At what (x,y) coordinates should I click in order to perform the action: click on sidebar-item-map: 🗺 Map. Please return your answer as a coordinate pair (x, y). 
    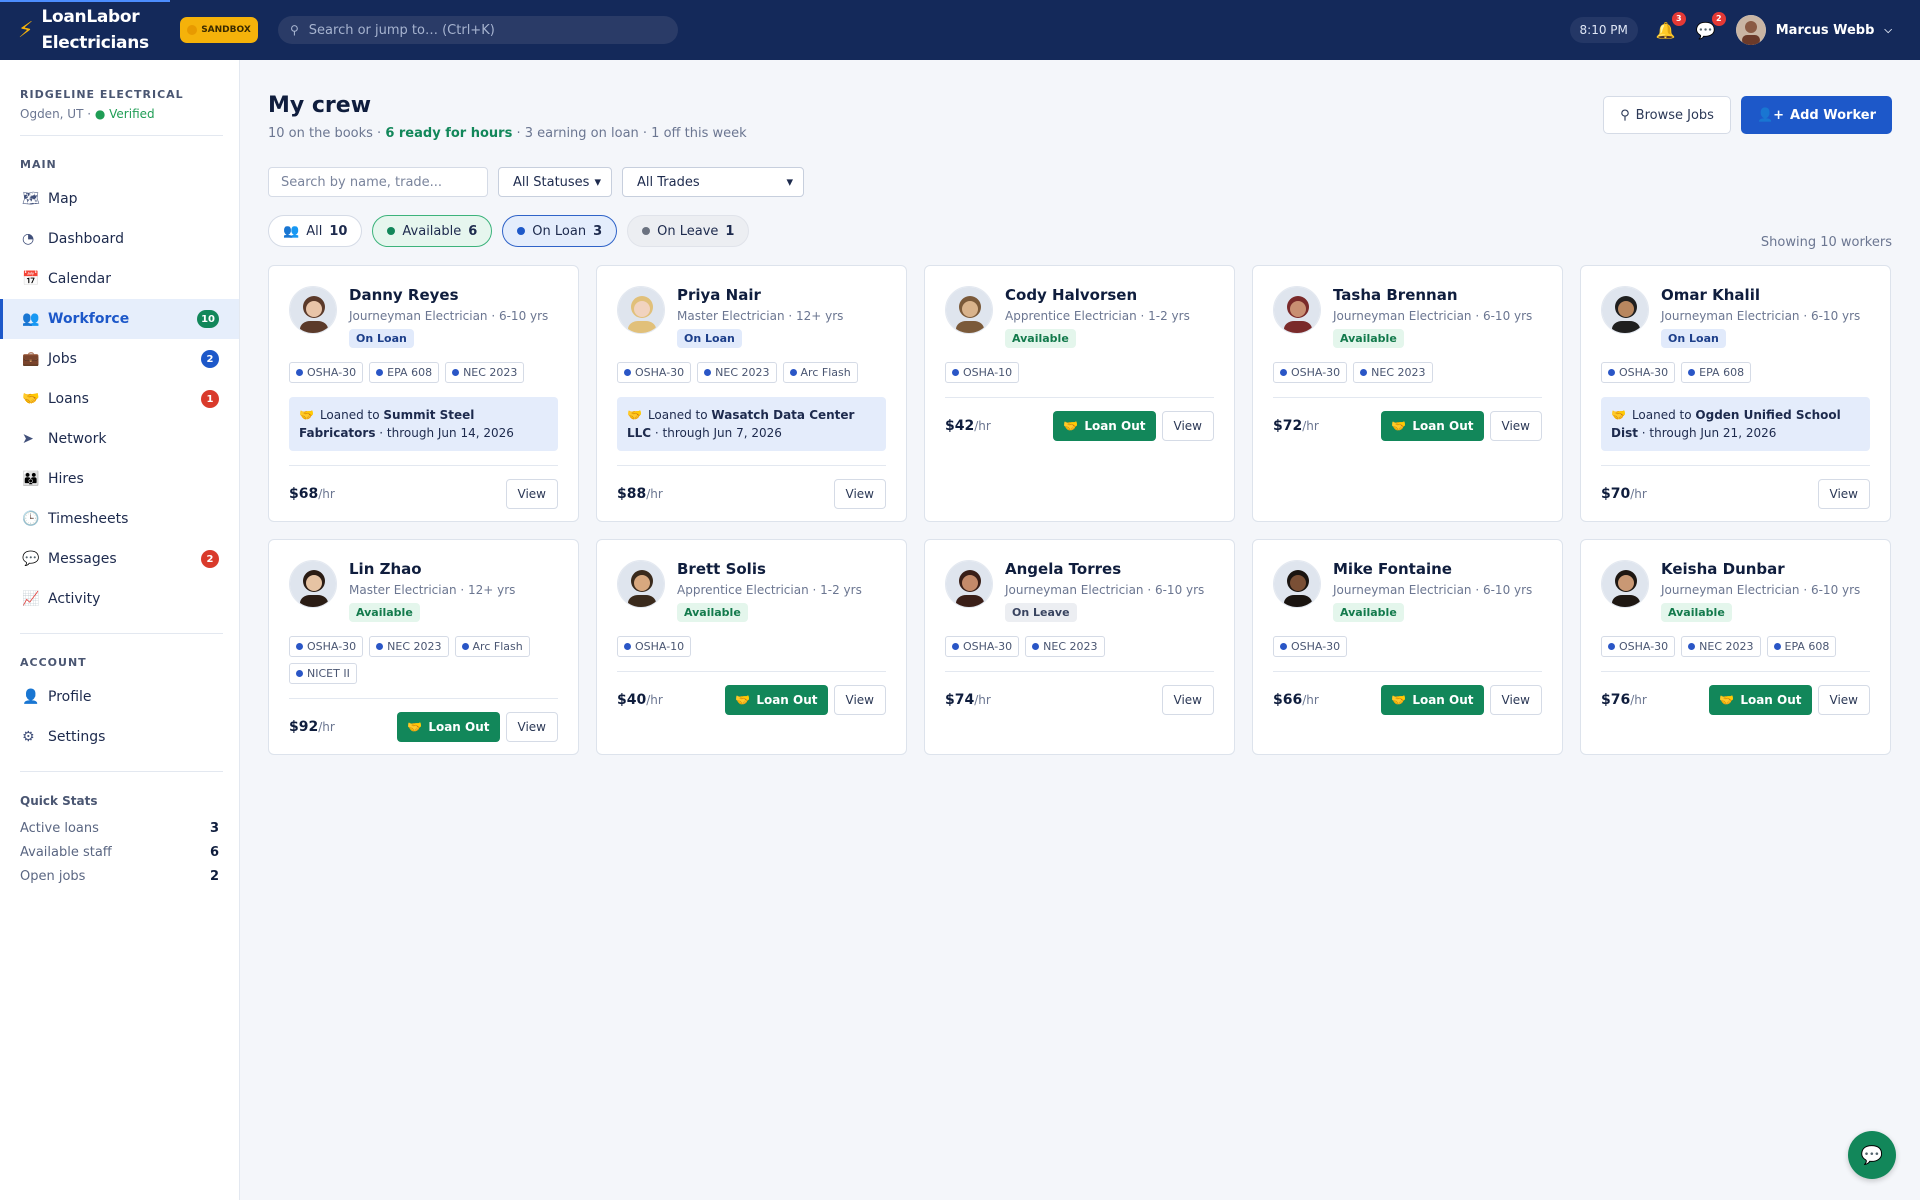
    Looking at the image, I should click on (119, 199).